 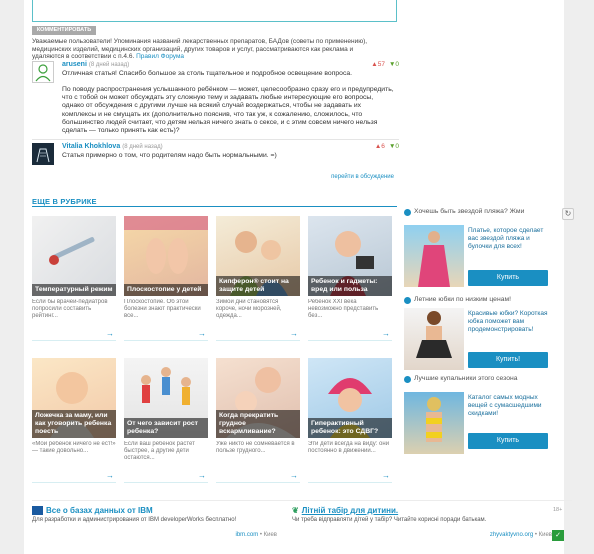 I want to click on promo-source: zhyvaktyvno.org • Киев, so click(x=520, y=535).